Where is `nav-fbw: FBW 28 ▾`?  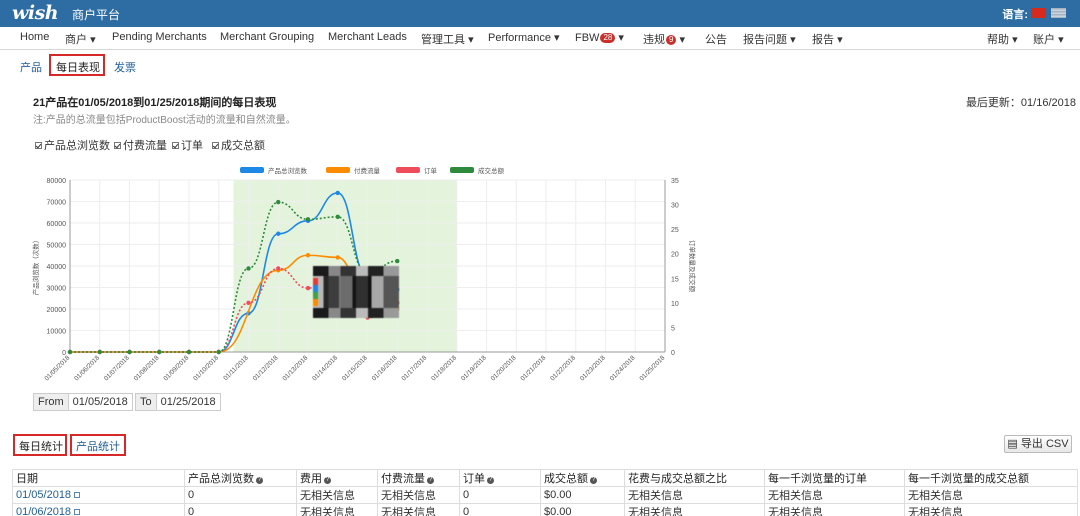 nav-fbw: FBW 28 ▾ is located at coordinates (599, 37).